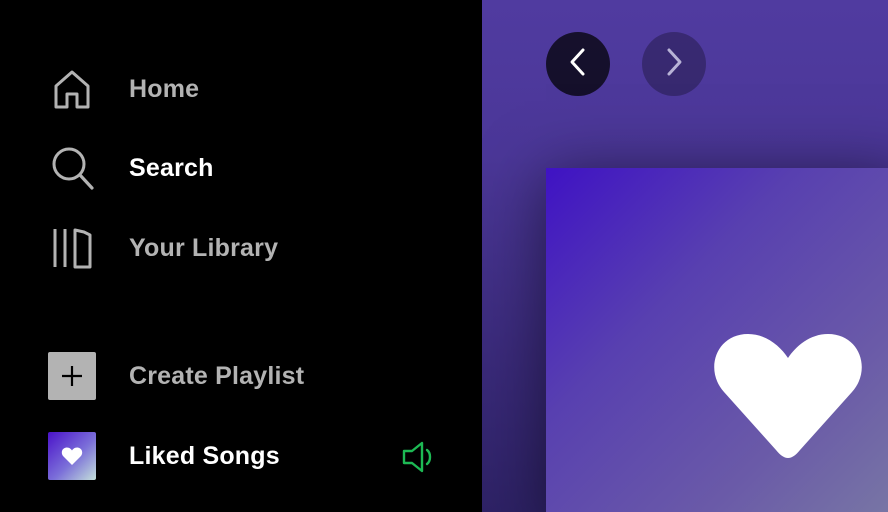  What do you see at coordinates (72, 248) in the screenshot?
I see `library-icon` at bounding box center [72, 248].